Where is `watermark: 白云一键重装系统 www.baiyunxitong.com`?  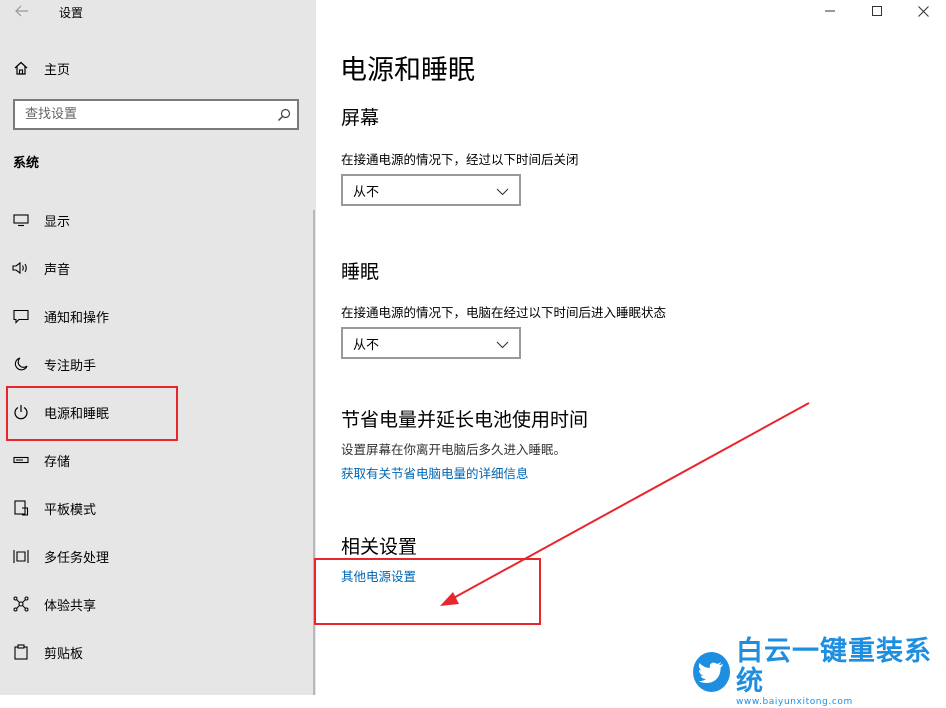 watermark: 白云一键重装系统 www.baiyunxitong.com is located at coordinates (818, 671).